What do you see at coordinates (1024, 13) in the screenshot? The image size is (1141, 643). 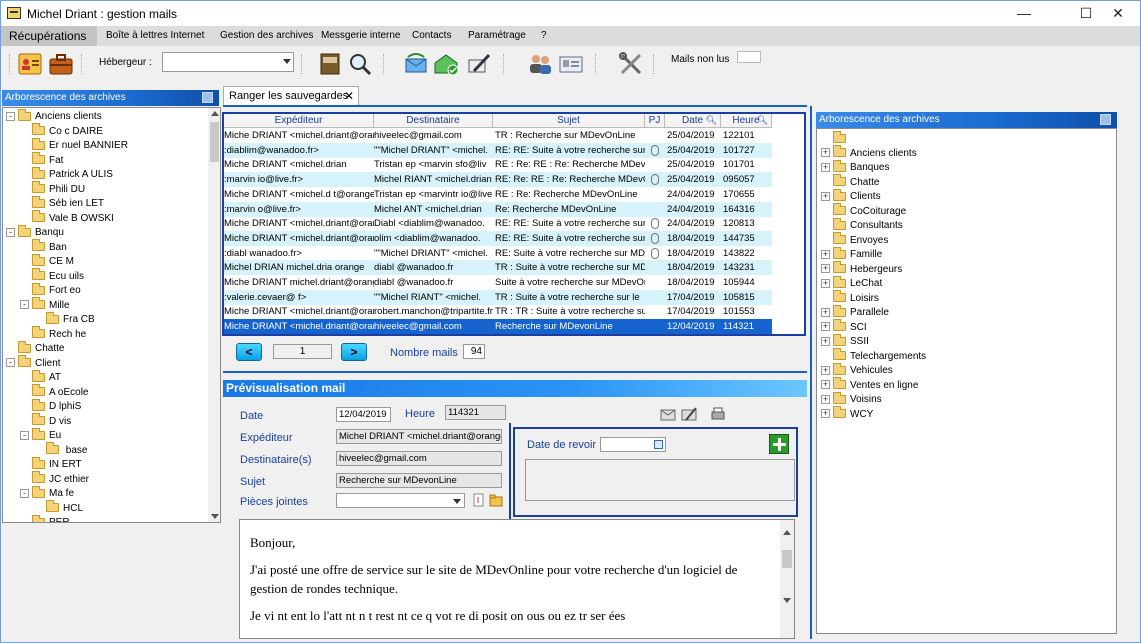 I see `minimize-button: —` at bounding box center [1024, 13].